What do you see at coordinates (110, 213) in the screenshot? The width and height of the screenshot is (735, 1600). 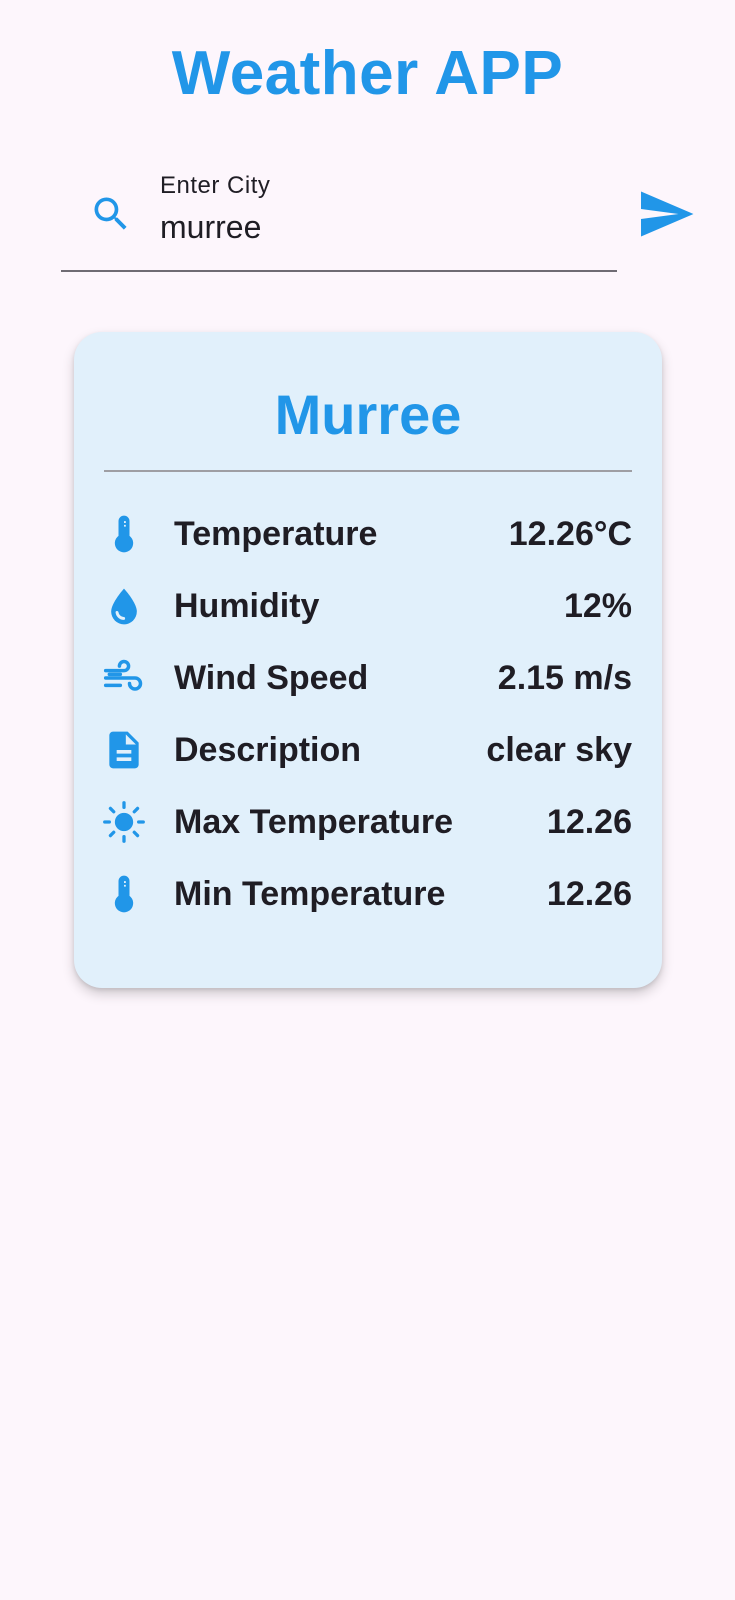 I see `search-icon` at bounding box center [110, 213].